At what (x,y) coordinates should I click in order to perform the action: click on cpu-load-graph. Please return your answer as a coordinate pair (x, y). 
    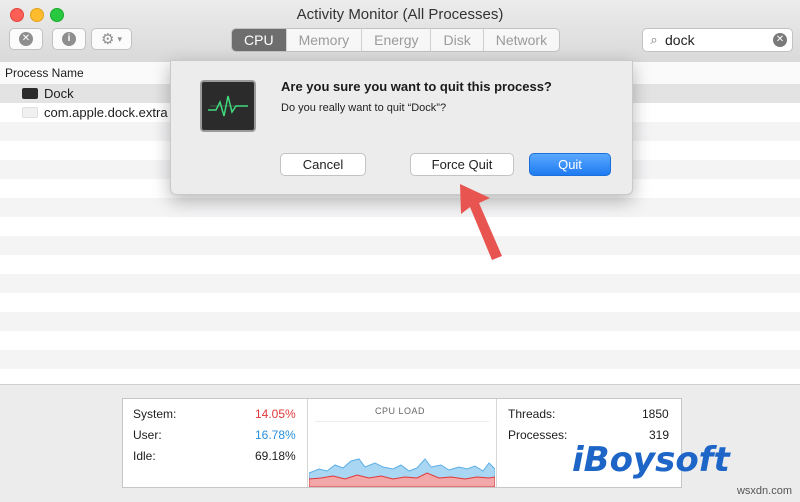
    Looking at the image, I should click on (402, 454).